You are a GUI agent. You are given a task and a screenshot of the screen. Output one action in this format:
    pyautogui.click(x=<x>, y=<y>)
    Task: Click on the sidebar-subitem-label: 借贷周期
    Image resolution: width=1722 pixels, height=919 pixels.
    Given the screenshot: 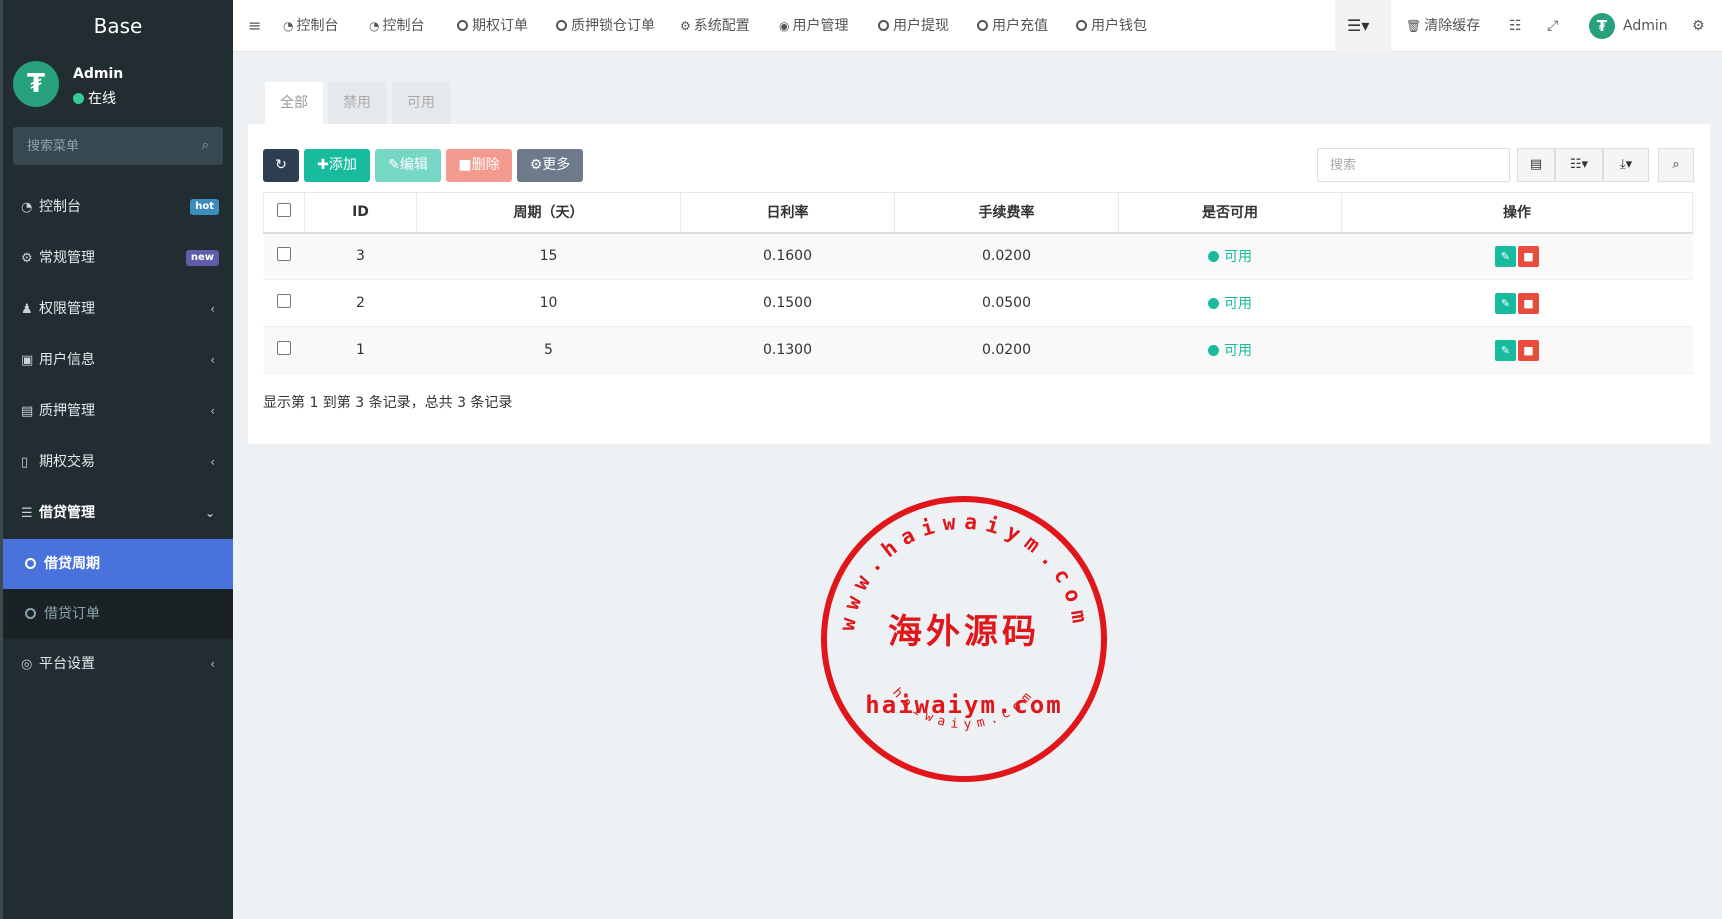 What is the action you would take?
    pyautogui.click(x=72, y=564)
    